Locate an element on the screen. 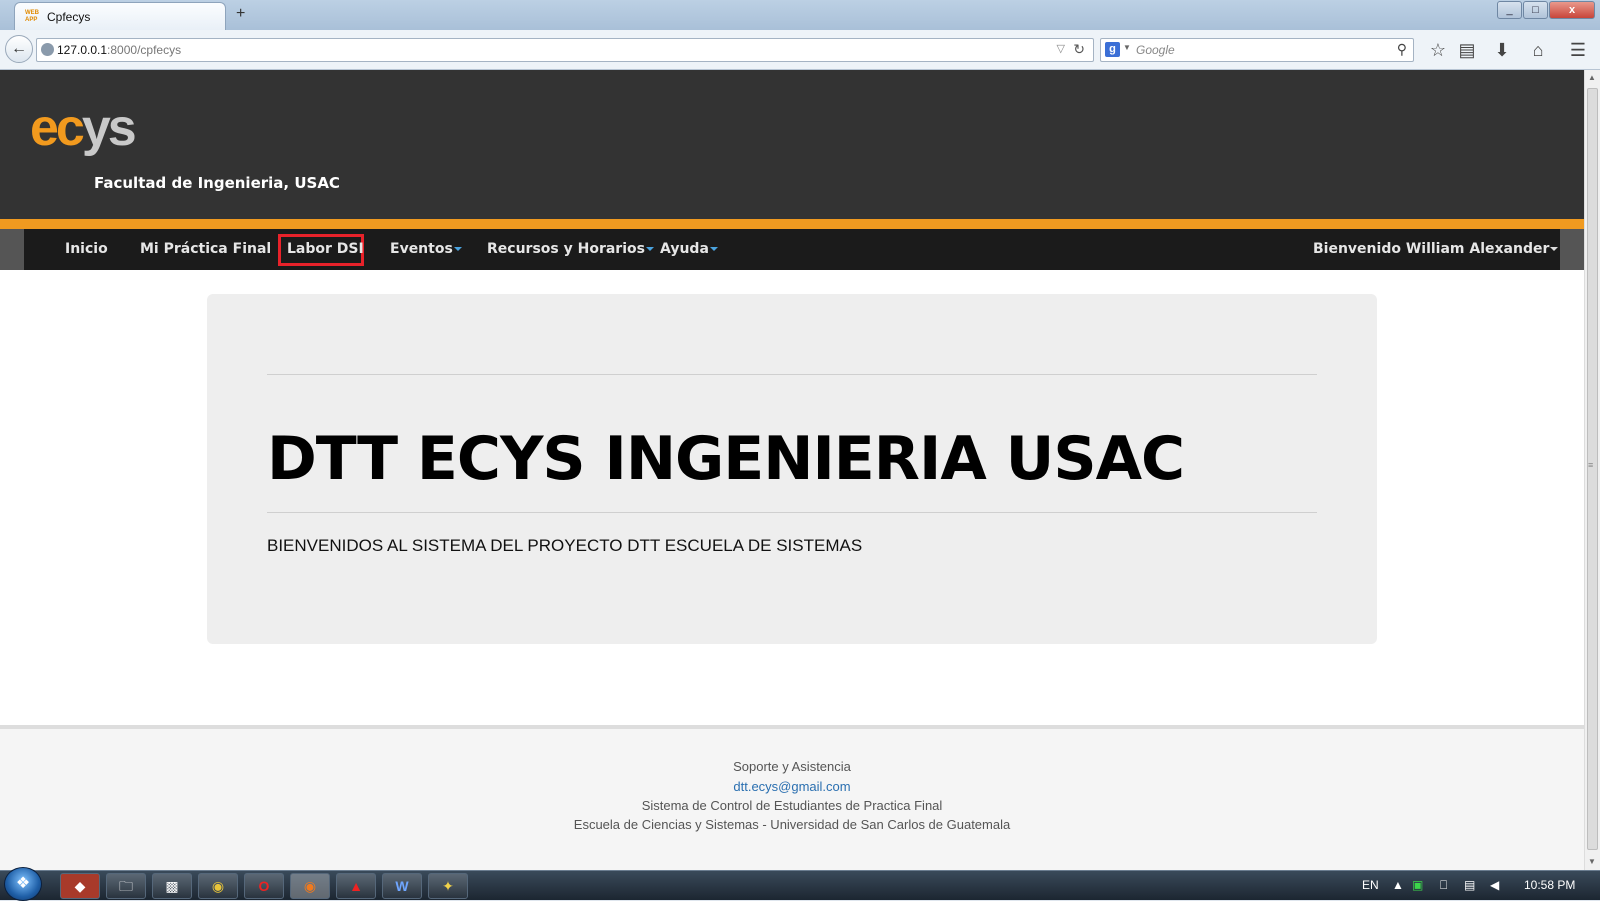  user-greeting: Bienvenido William Alexander is located at coordinates (1431, 249).